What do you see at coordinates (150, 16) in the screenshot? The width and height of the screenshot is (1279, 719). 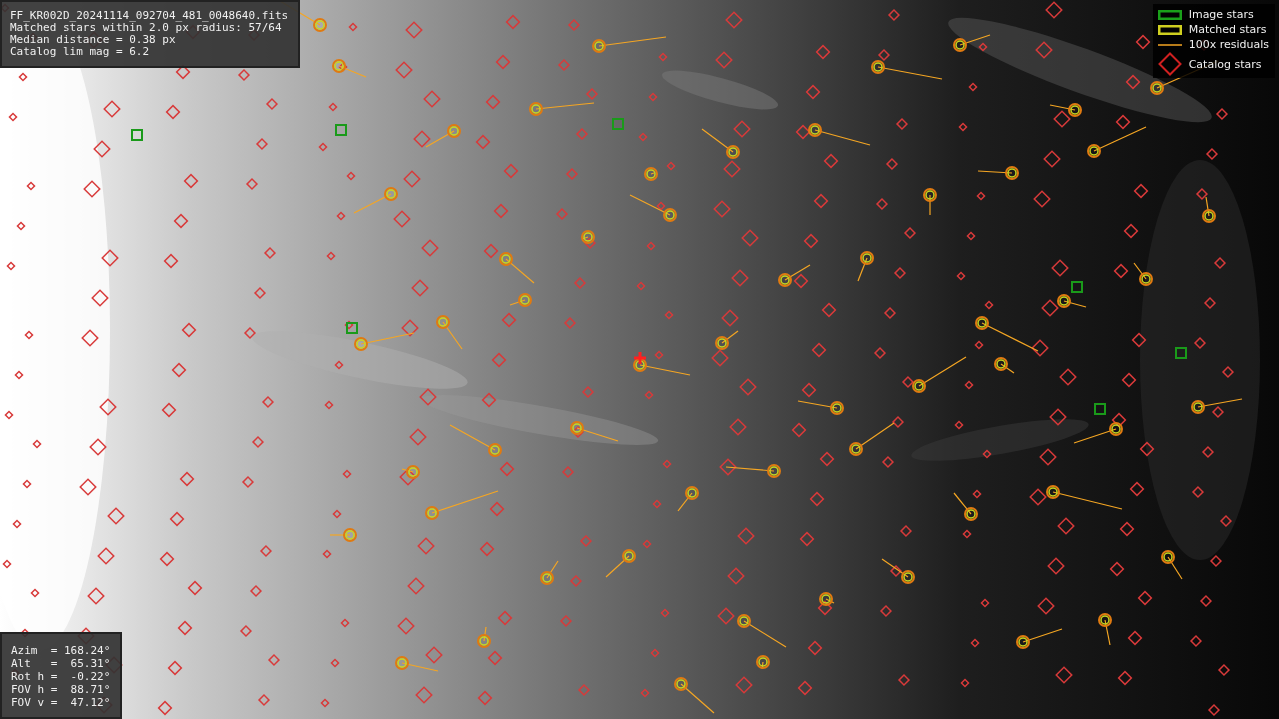 I see `info-text: FF_KR002D_20241114_092704_481_0048640.fits` at bounding box center [150, 16].